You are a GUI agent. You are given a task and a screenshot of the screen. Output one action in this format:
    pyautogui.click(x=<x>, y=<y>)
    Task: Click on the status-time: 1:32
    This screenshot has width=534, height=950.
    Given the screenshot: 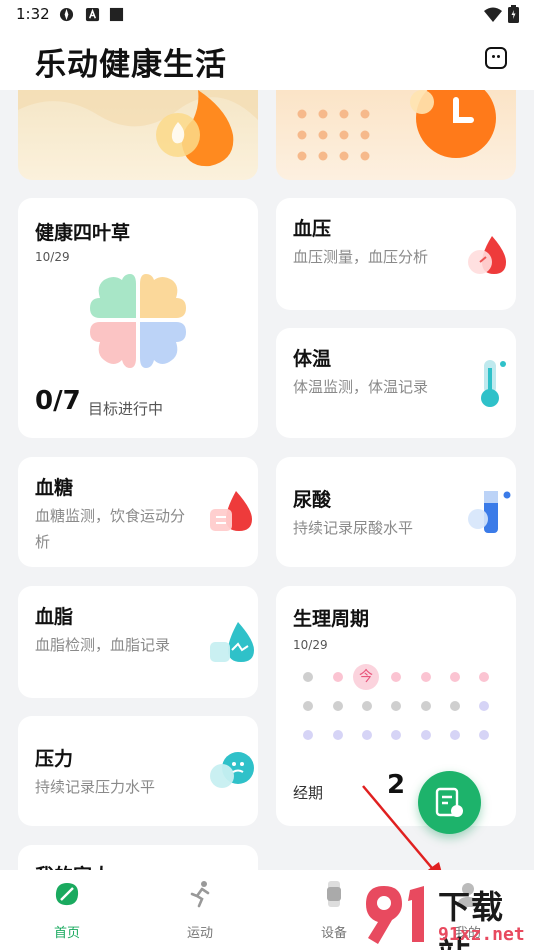 What is the action you would take?
    pyautogui.click(x=33, y=14)
    